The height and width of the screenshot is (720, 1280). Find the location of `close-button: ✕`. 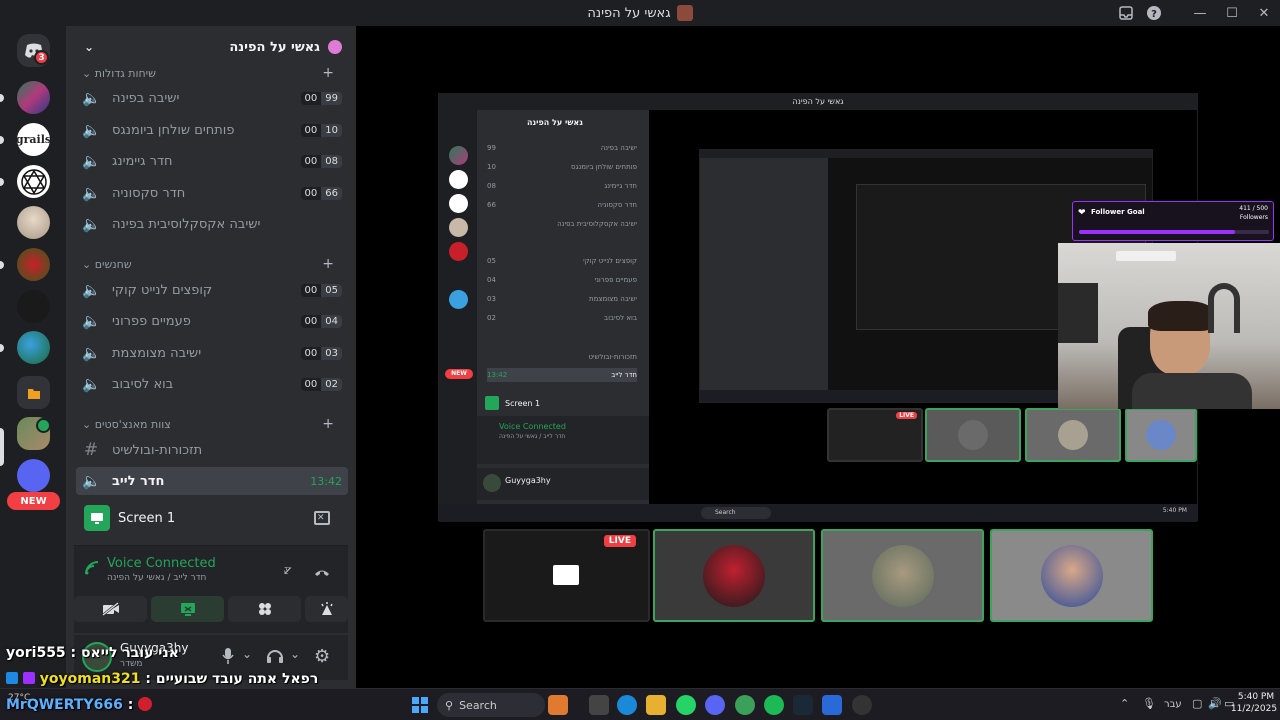

close-button: ✕ is located at coordinates (1264, 13).